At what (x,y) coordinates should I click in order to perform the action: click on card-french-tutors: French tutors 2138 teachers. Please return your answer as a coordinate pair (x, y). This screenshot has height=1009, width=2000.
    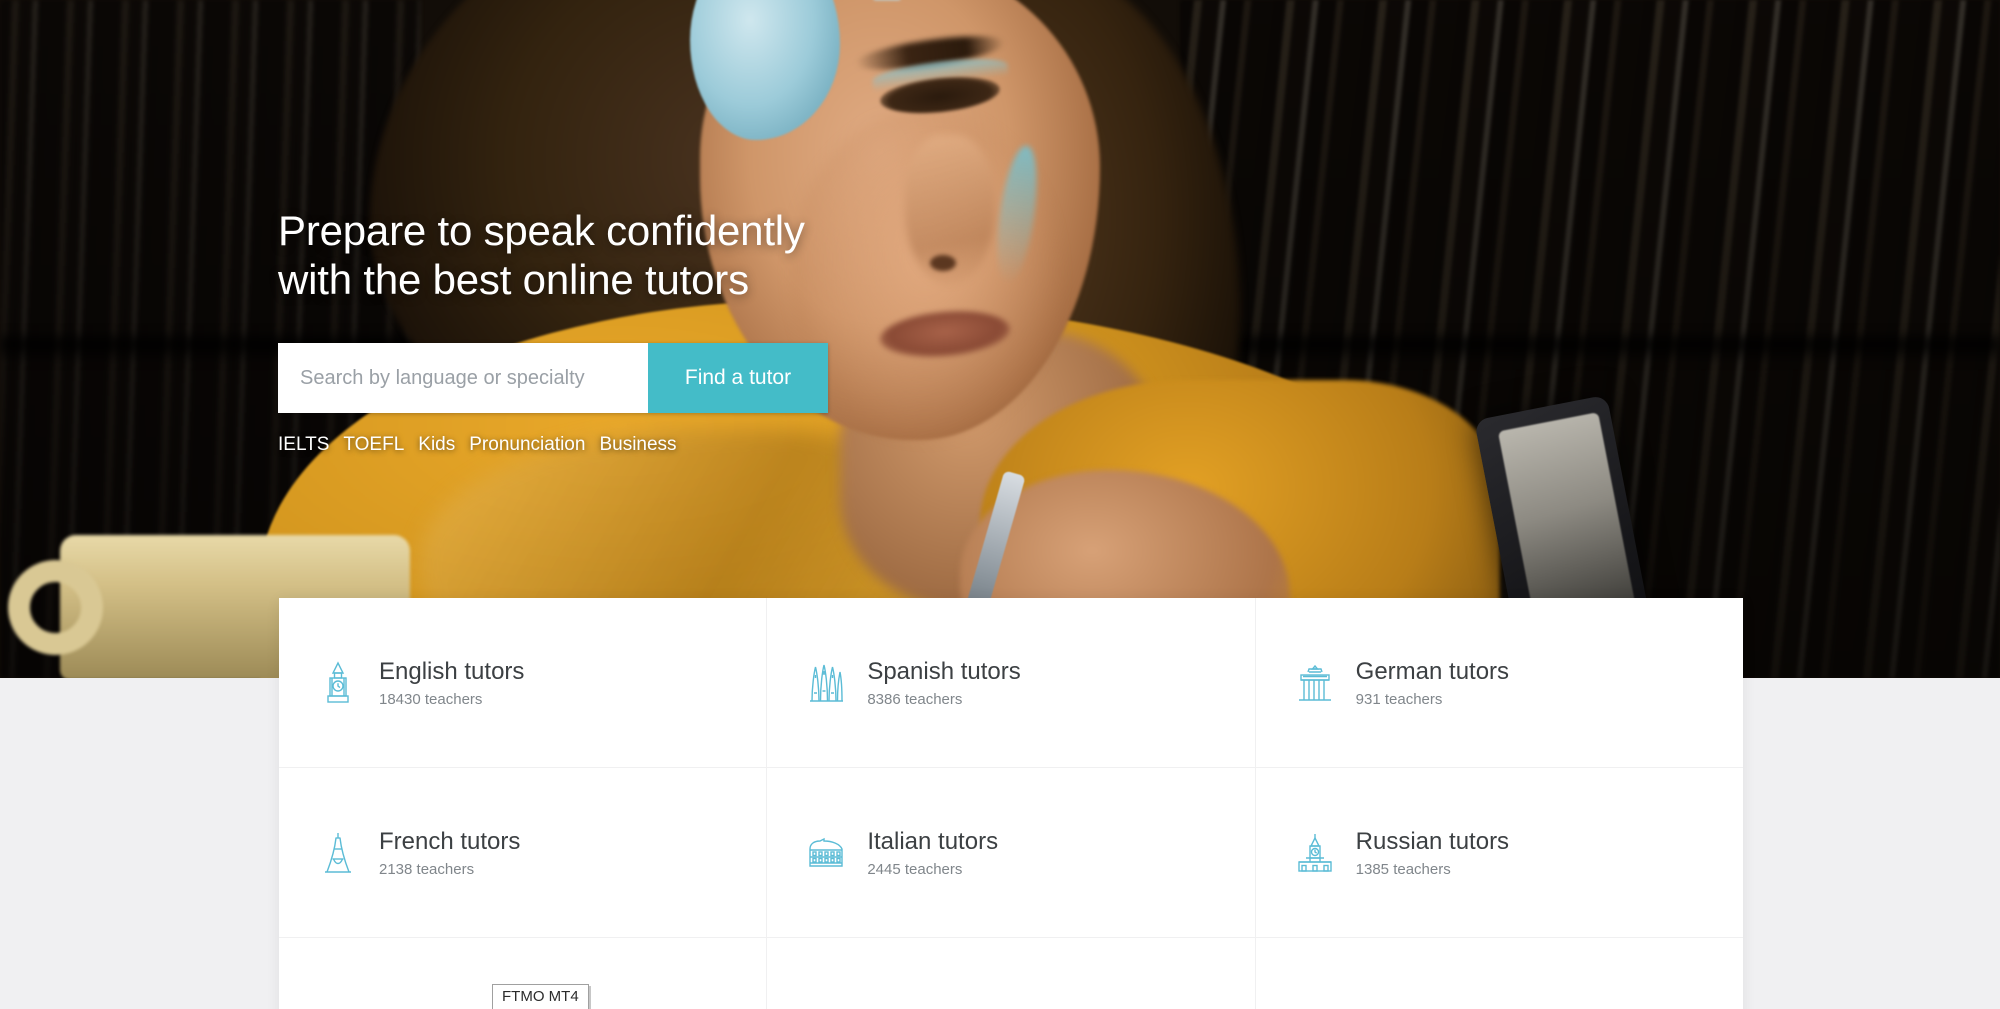
    Looking at the image, I should click on (523, 852).